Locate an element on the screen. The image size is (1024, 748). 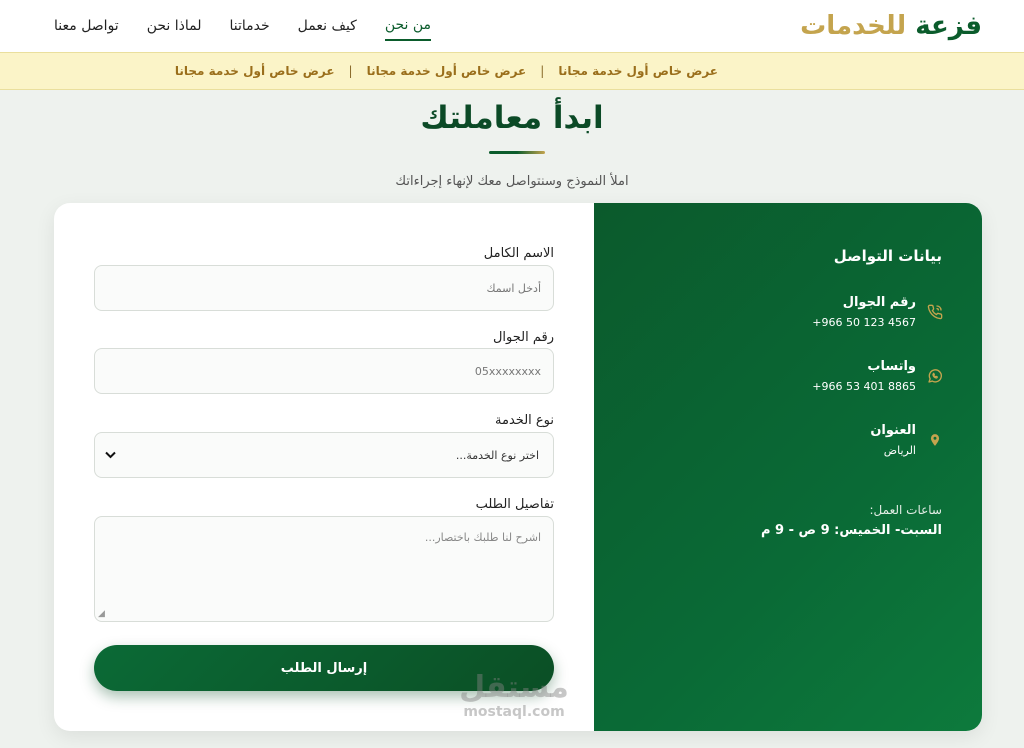
site-logo: فزعة للخدمات is located at coordinates (891, 26).